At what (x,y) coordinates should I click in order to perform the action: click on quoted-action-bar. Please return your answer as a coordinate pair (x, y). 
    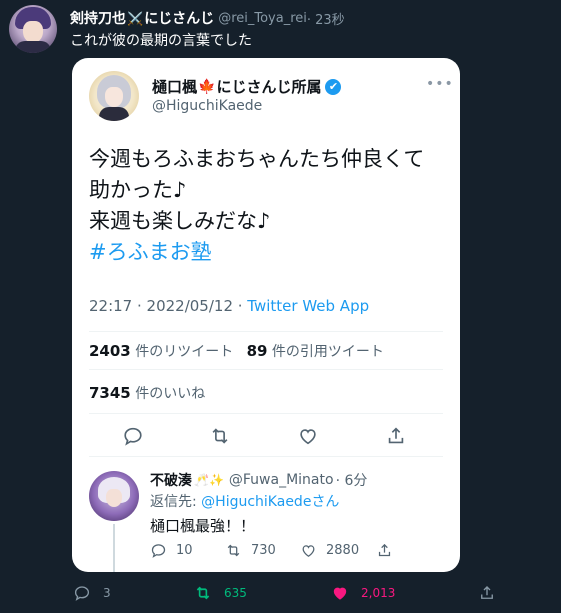
    Looking at the image, I should click on (266, 437).